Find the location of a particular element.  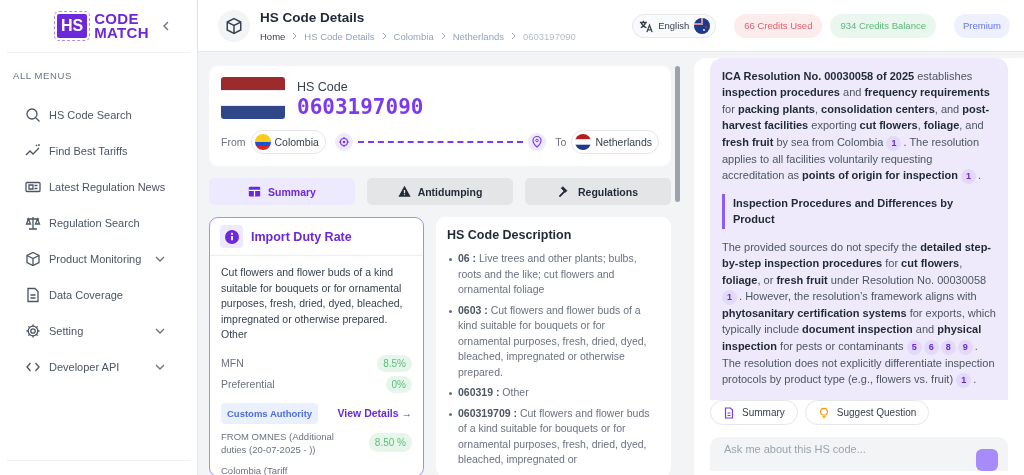

citation-badge: 9 is located at coordinates (965, 347).